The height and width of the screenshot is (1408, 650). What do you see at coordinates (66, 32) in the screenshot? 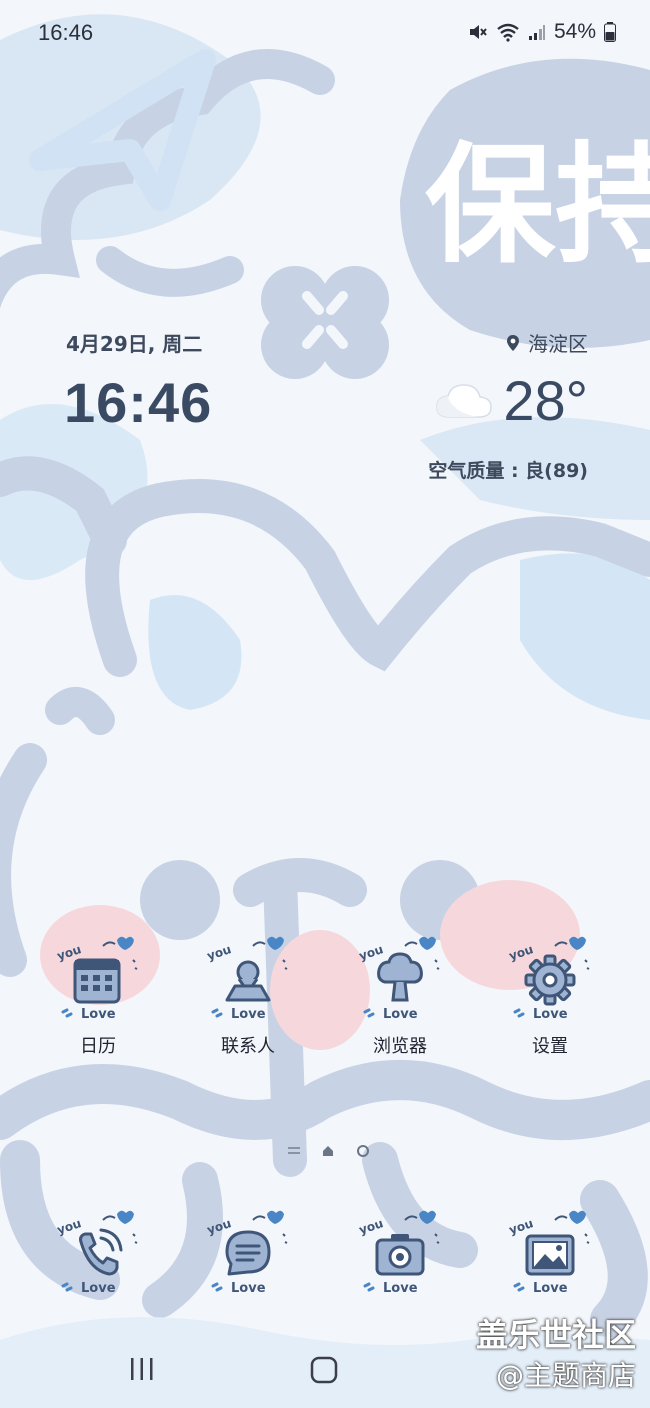
I see `status-time: 16:46` at bounding box center [66, 32].